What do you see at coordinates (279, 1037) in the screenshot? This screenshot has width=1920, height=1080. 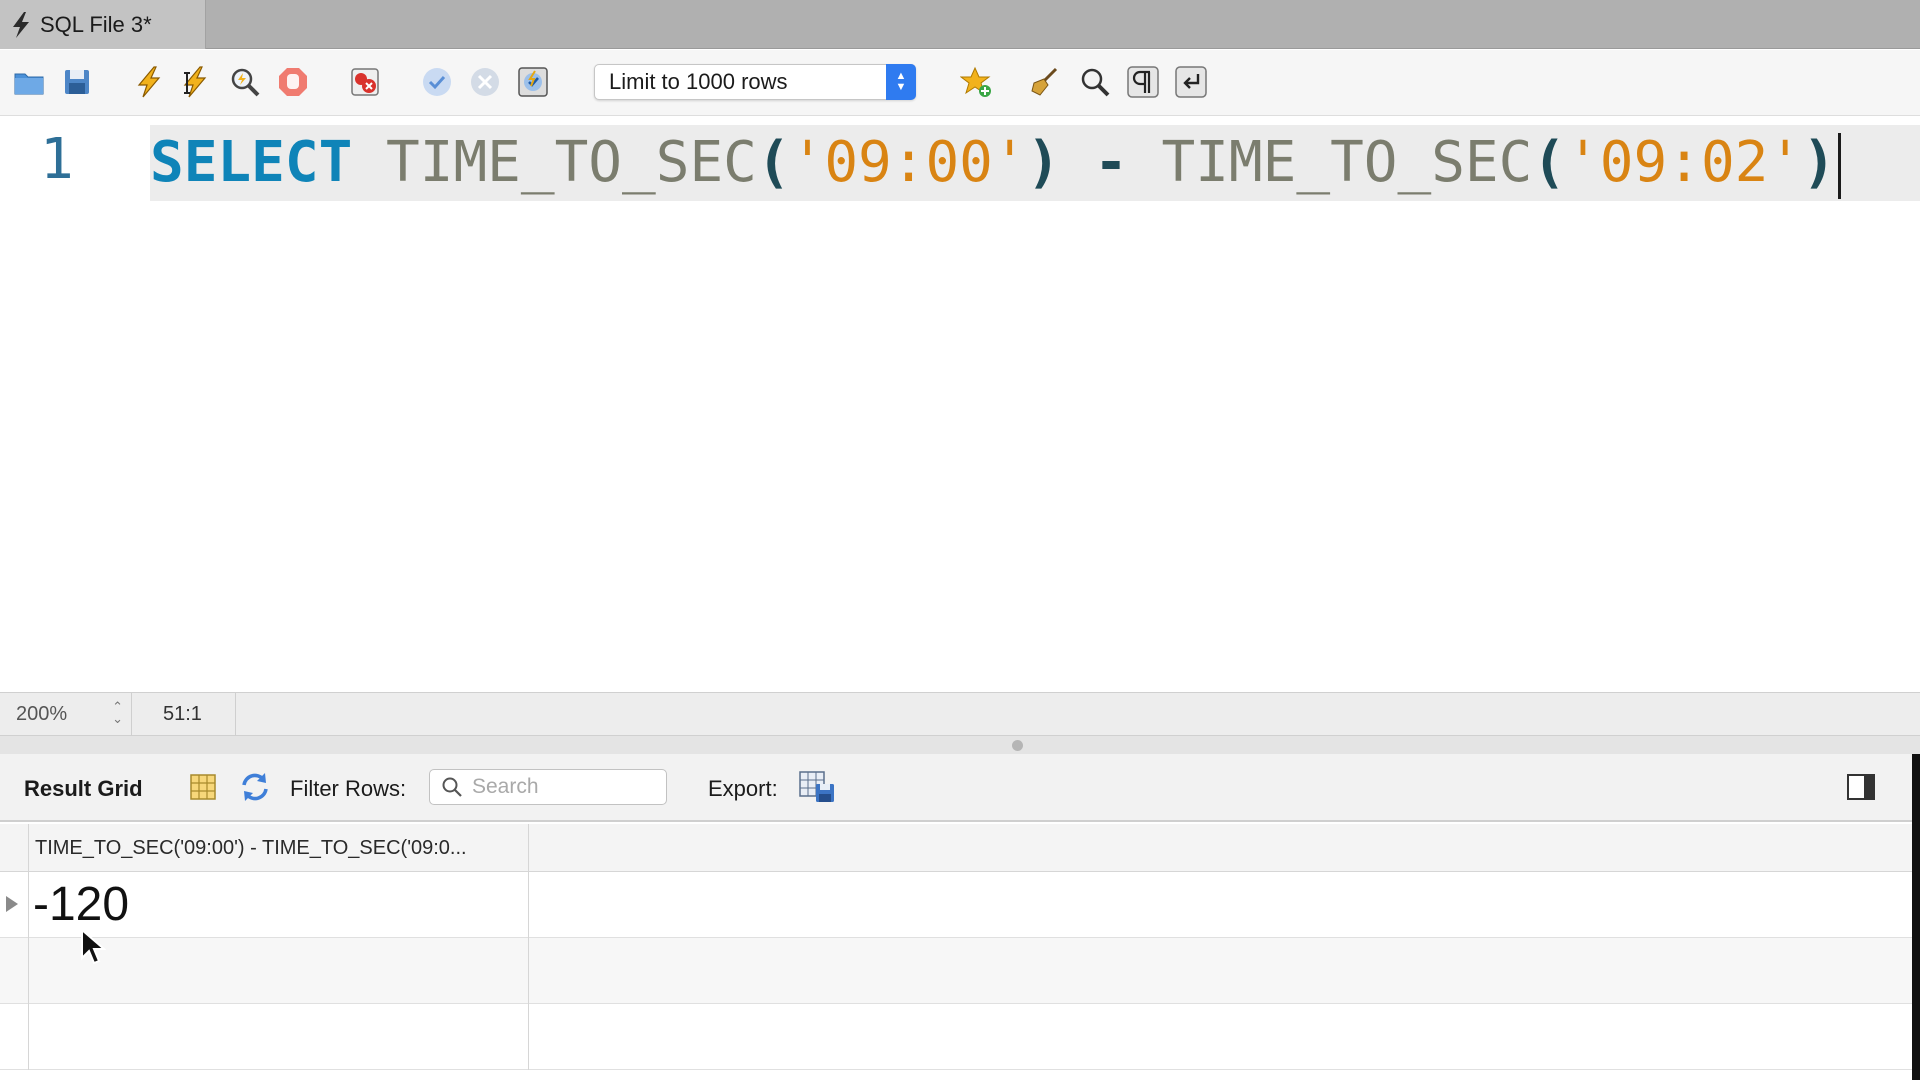 I see `table-cell-empty` at bounding box center [279, 1037].